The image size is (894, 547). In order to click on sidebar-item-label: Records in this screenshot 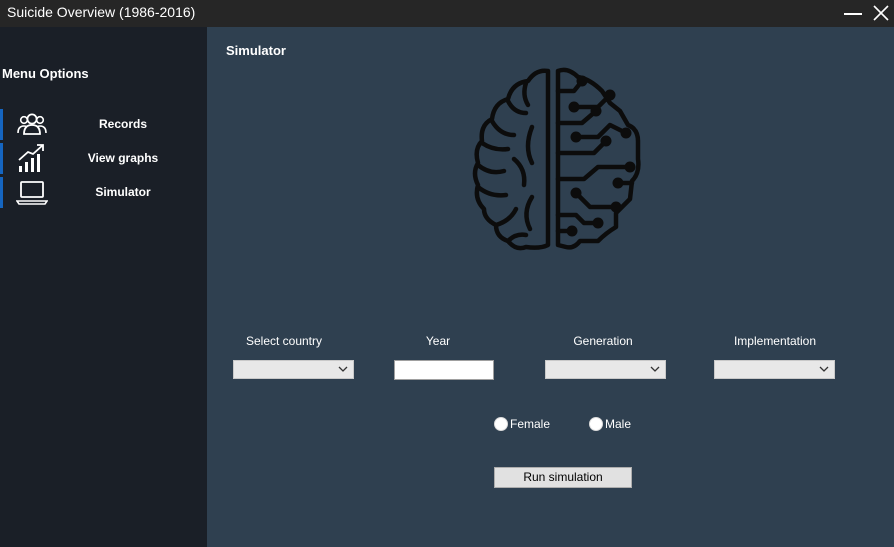, I will do `click(123, 124)`.